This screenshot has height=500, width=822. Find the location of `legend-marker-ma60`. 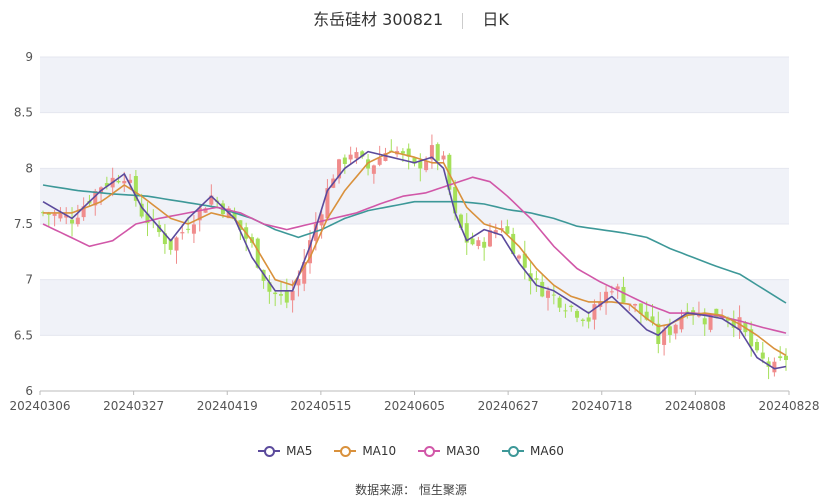

legend-marker-ma60 is located at coordinates (513, 451).